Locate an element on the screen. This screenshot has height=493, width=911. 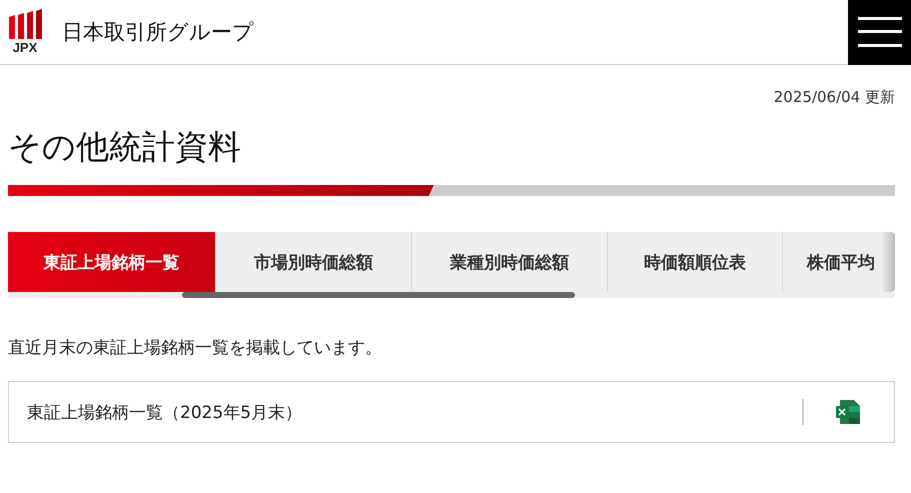
menu-icon is located at coordinates (880, 32).